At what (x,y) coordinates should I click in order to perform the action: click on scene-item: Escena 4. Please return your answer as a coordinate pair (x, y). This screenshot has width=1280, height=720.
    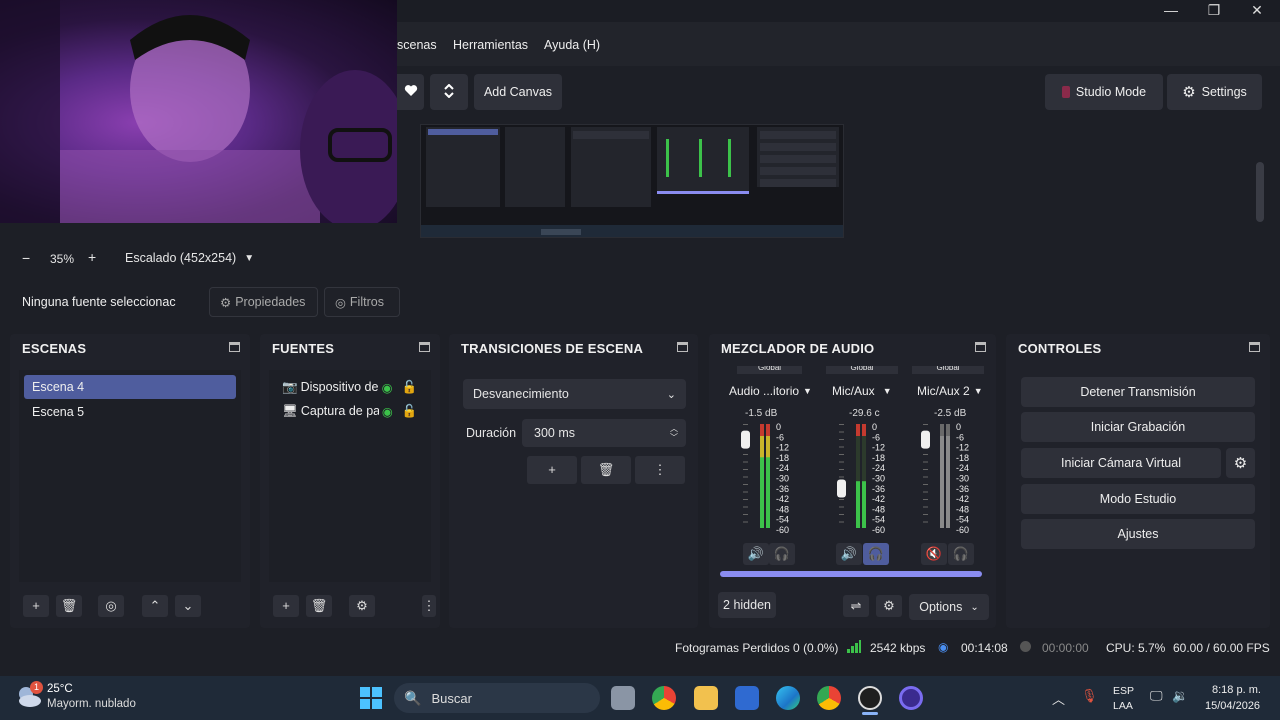
    Looking at the image, I should click on (130, 387).